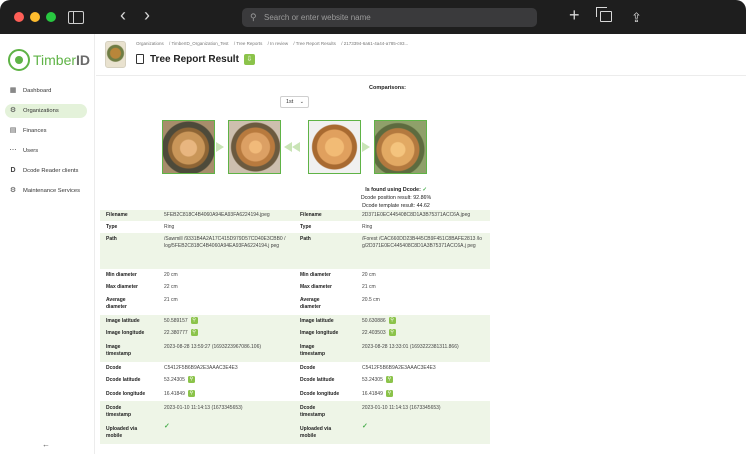 The height and width of the screenshot is (454, 746). What do you see at coordinates (369, 275) in the screenshot?
I see `right-value: 20 cm` at bounding box center [369, 275].